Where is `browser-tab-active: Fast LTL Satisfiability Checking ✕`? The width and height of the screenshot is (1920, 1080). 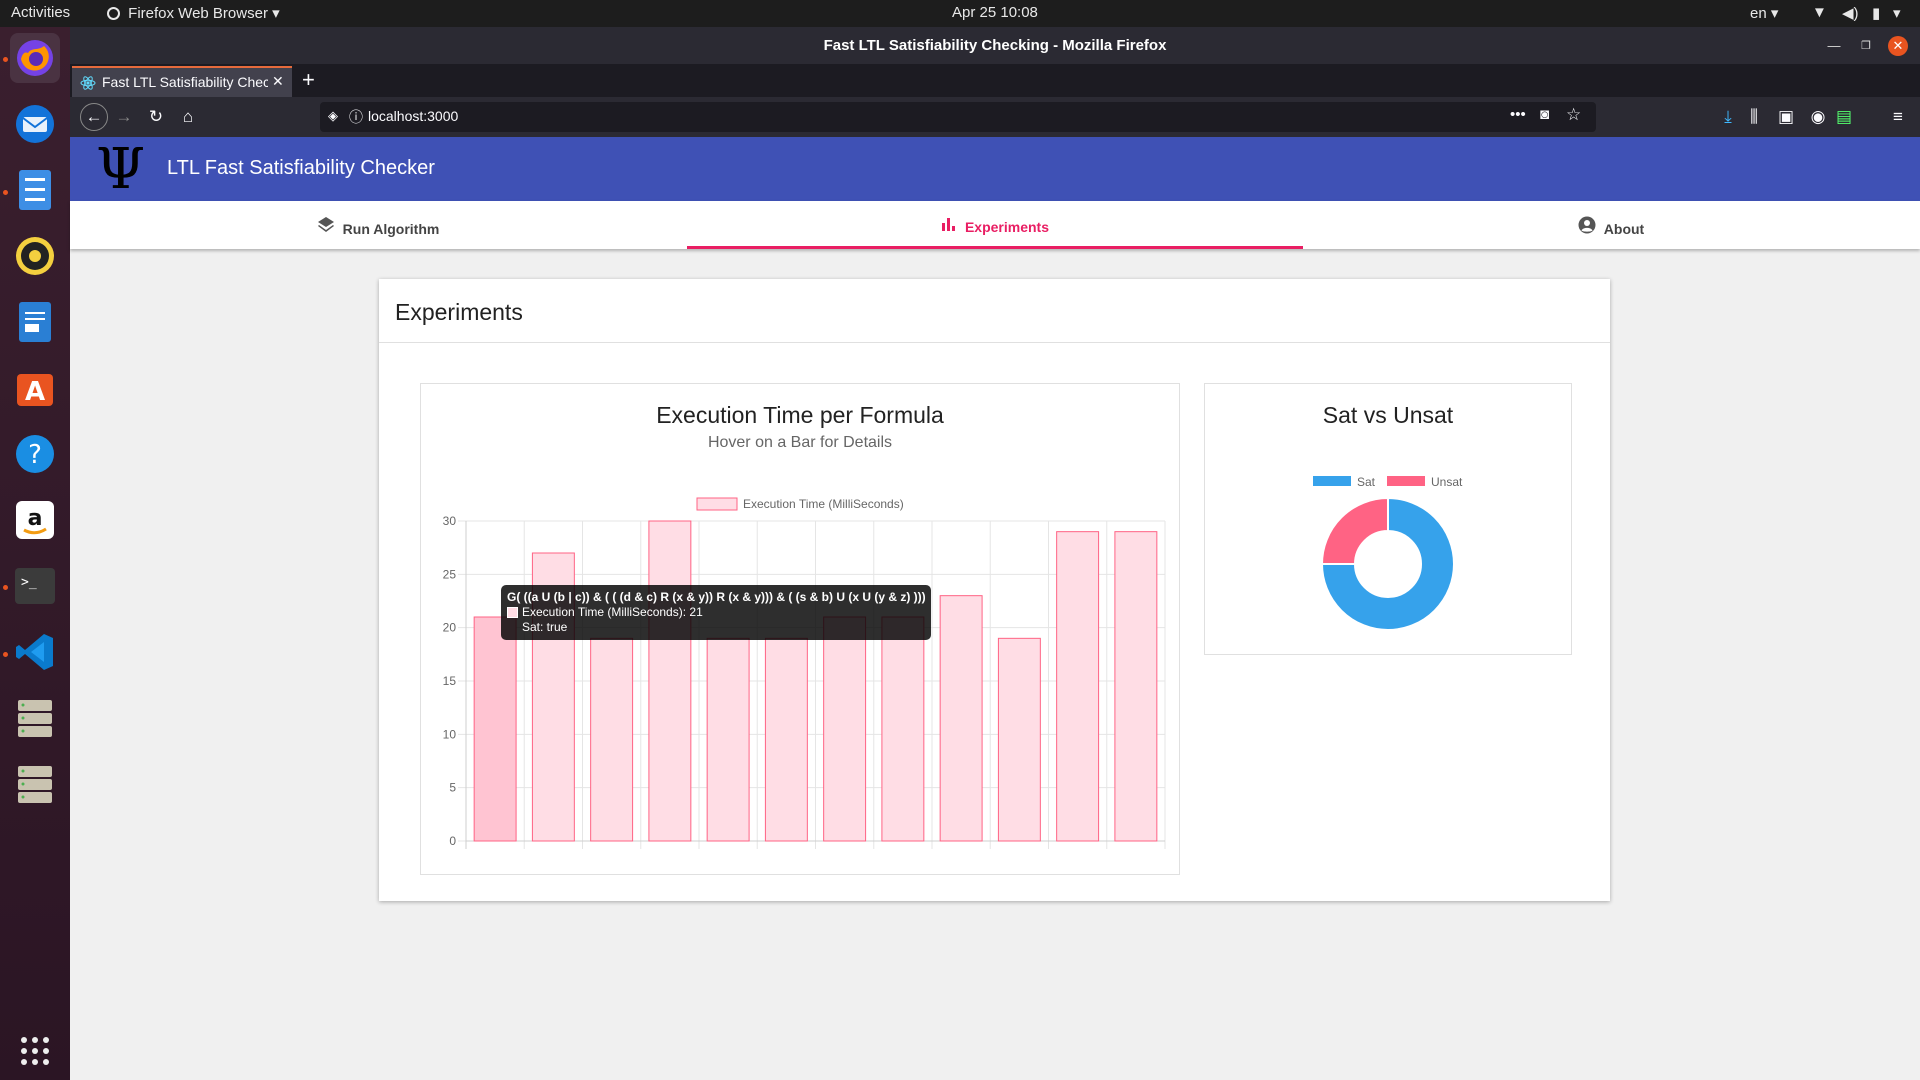 browser-tab-active: Fast LTL Satisfiability Checking ✕ is located at coordinates (182, 81).